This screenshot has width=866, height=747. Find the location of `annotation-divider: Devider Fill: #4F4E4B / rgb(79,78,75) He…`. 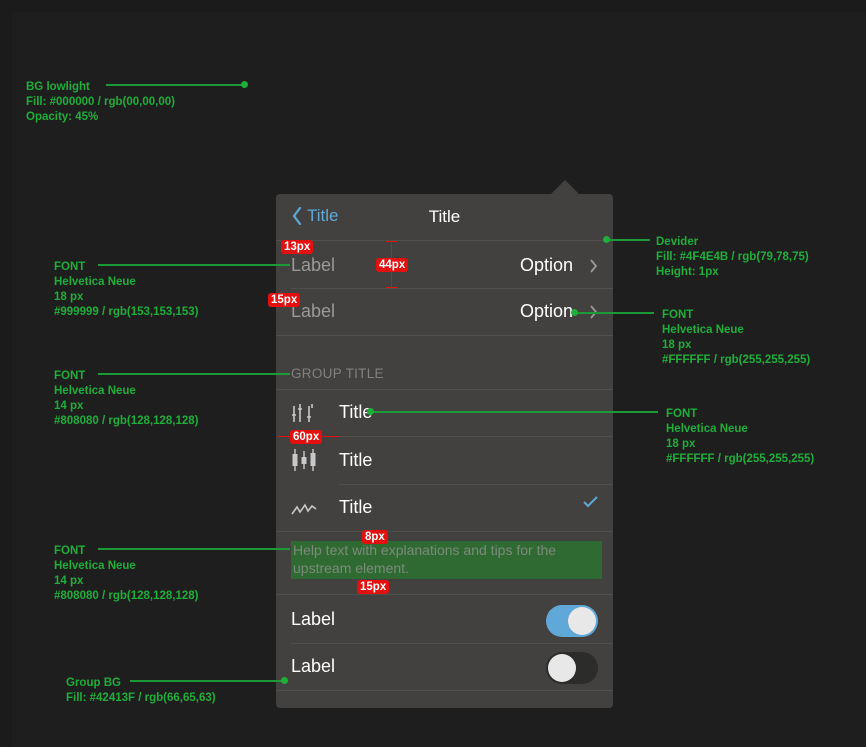

annotation-divider: Devider Fill: #4F4E4B / rgb(79,78,75) He… is located at coordinates (732, 257).